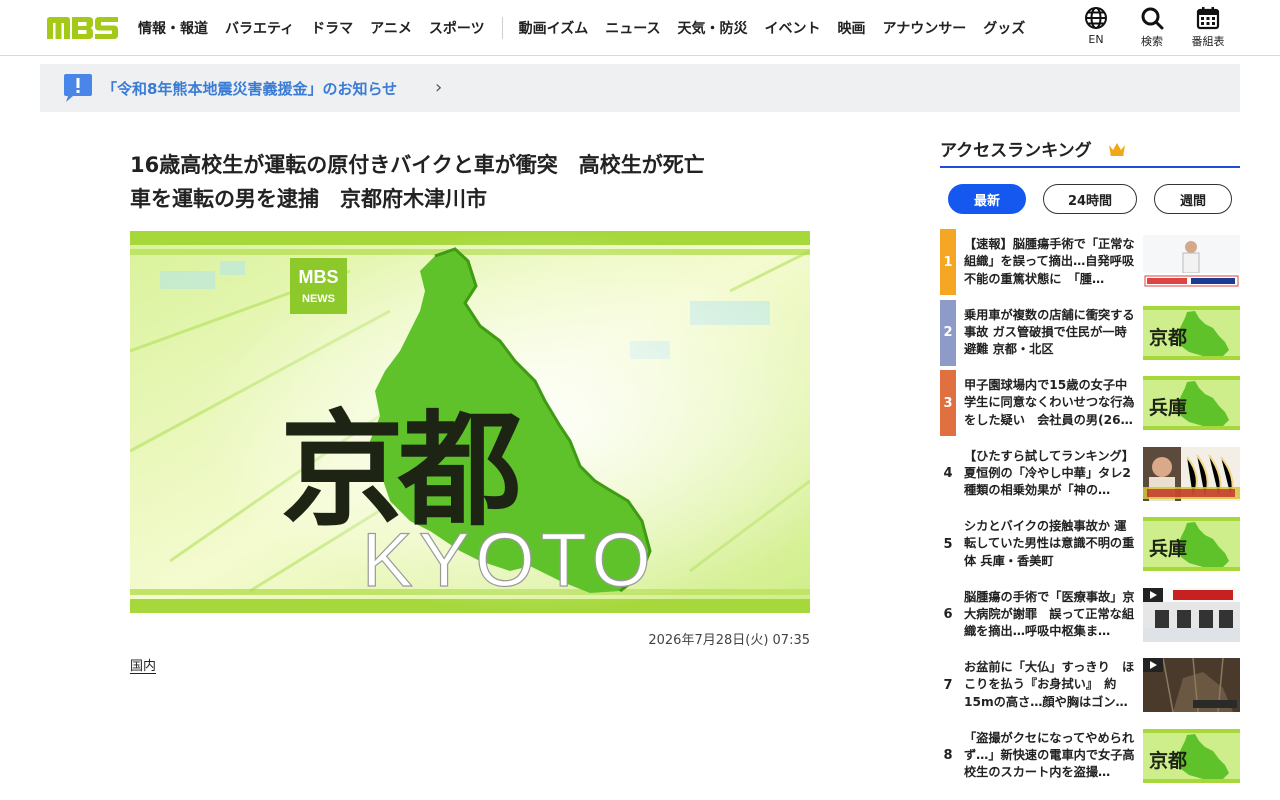 The image size is (1280, 800). Describe the element at coordinates (1193, 199) in the screenshot. I see `tab-weekly: 週間` at that location.